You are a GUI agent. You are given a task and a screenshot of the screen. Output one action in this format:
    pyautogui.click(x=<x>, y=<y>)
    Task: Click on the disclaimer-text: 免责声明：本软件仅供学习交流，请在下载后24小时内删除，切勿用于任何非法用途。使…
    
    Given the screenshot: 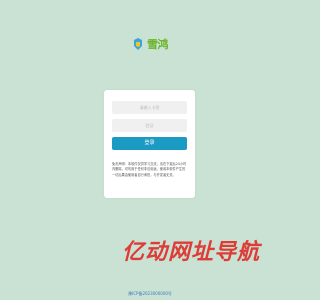 What is the action you would take?
    pyautogui.click(x=149, y=169)
    